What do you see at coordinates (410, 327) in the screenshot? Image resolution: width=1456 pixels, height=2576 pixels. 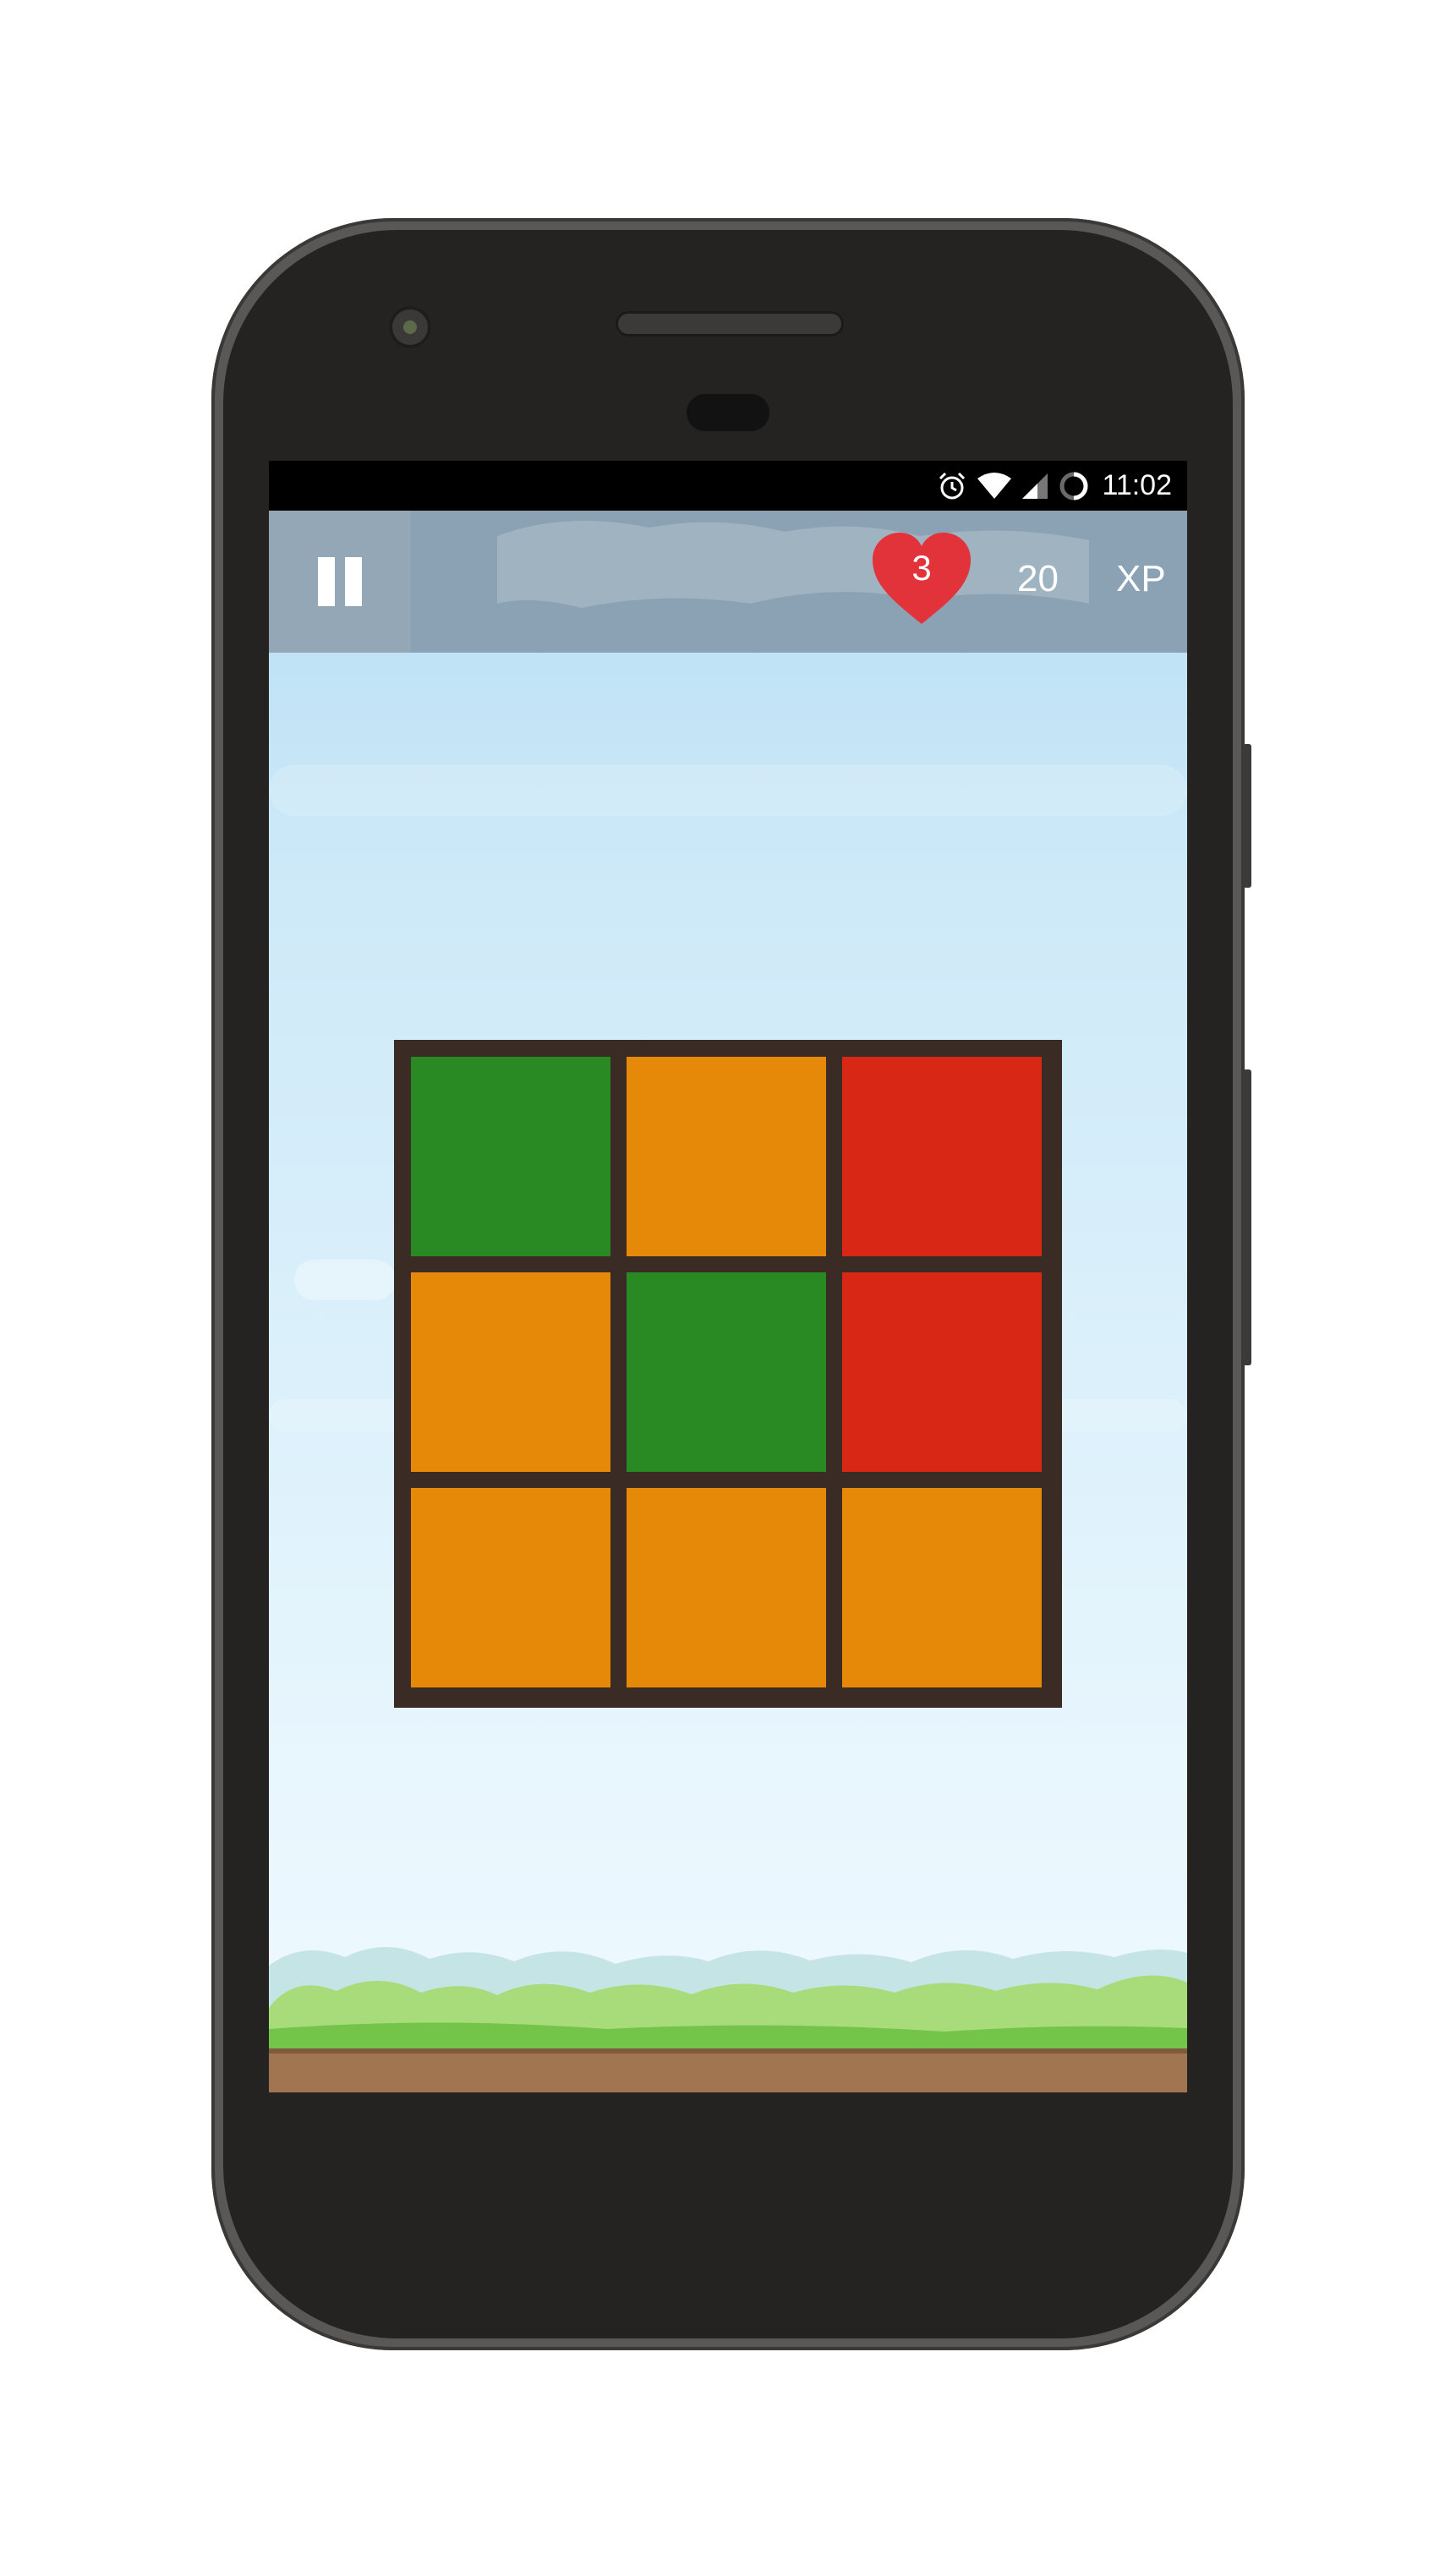 I see `front-camera` at bounding box center [410, 327].